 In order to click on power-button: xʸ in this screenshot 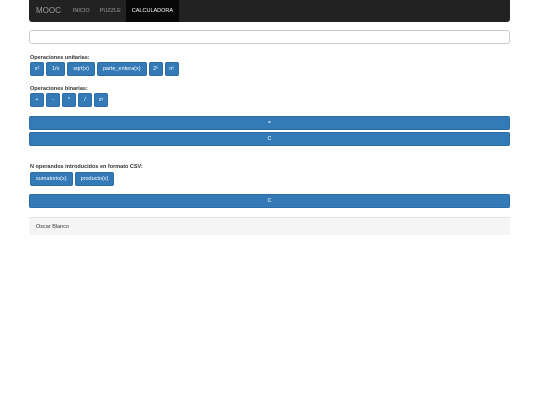, I will do `click(101, 100)`.